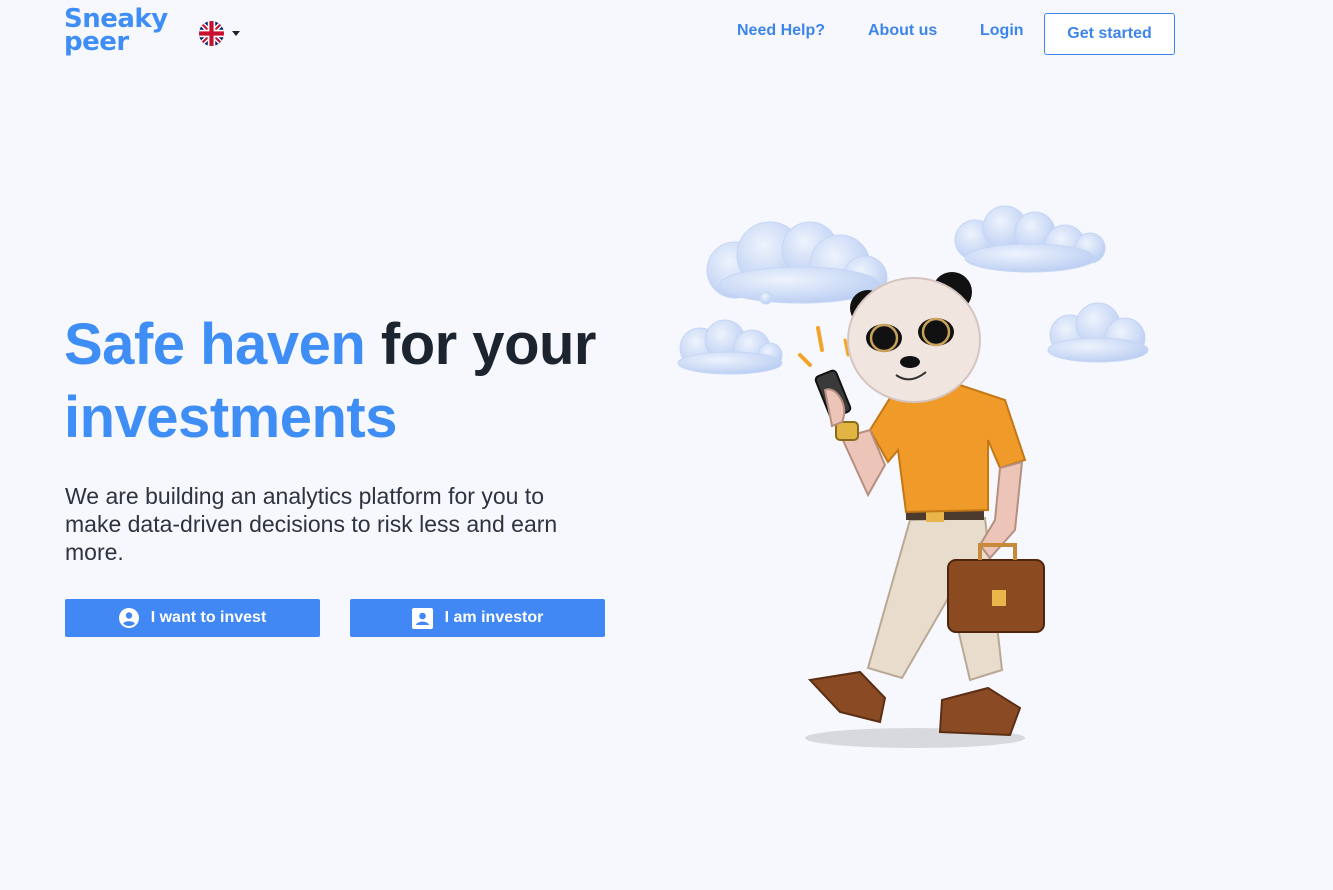 This screenshot has width=1333, height=890. I want to click on nav-login: Login, so click(1002, 31).